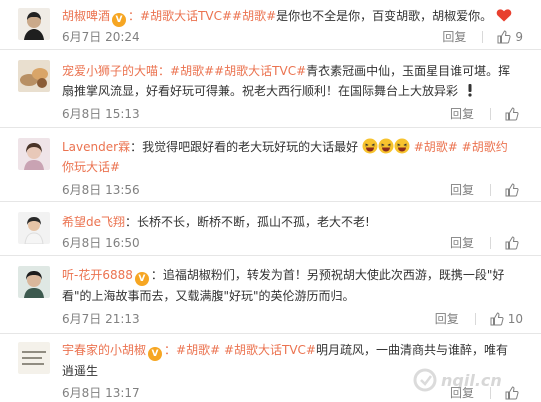  I want to click on username: 胡椒啤酒, so click(86, 16).